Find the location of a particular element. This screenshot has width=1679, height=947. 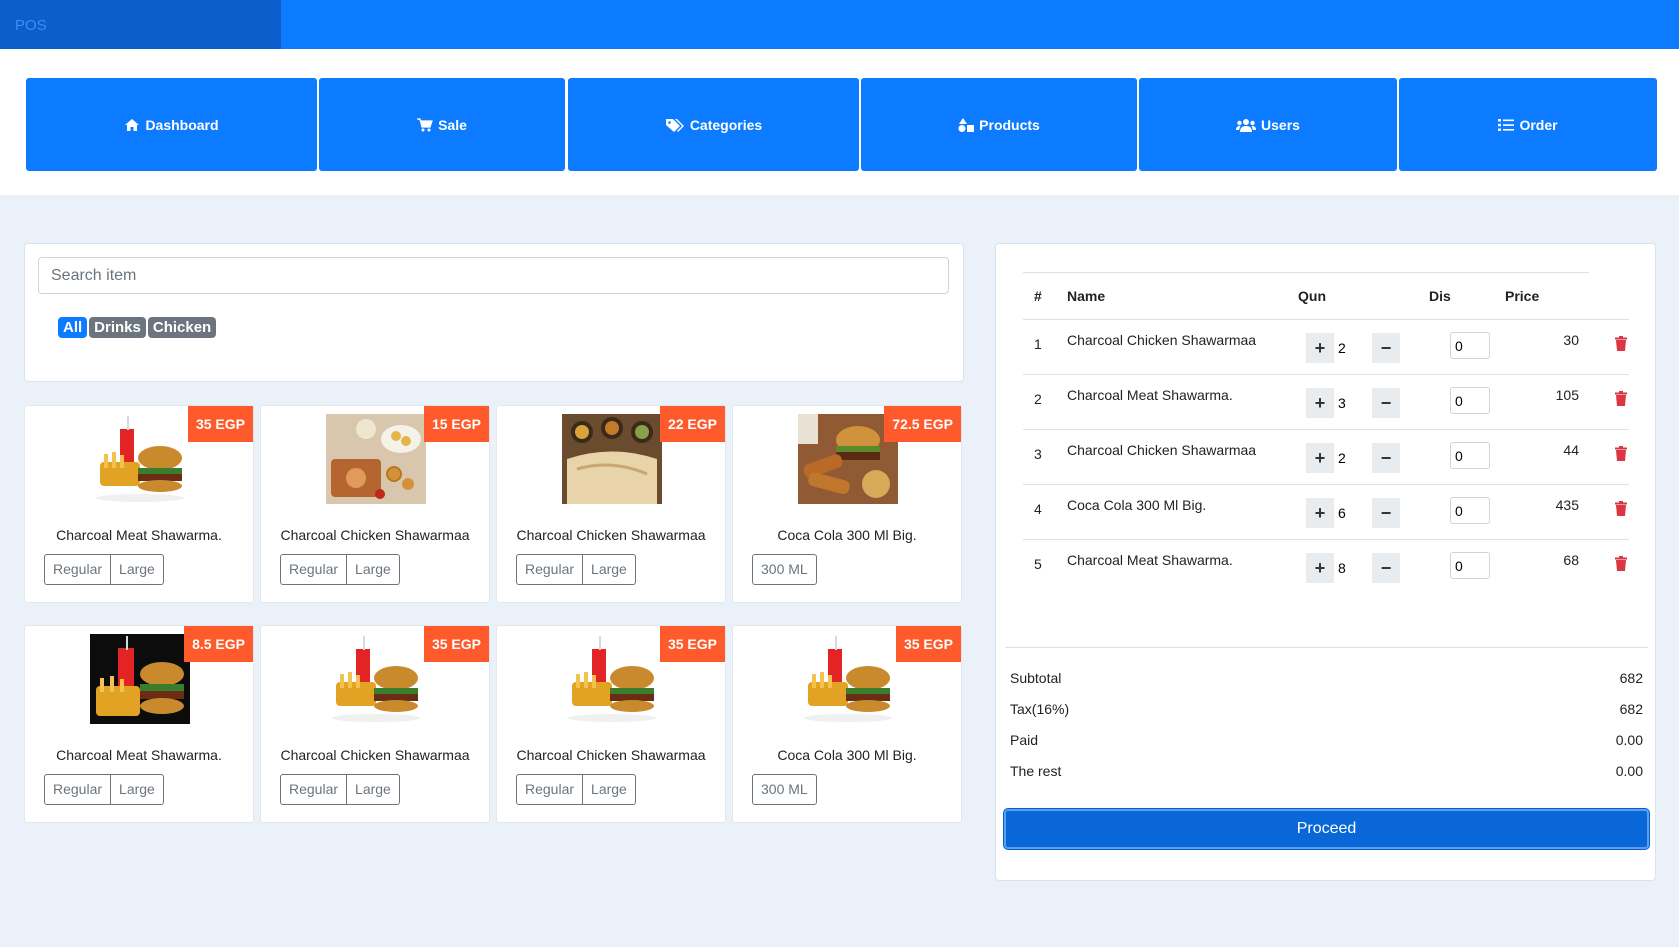

nav-users-button: Users is located at coordinates (1268, 124).